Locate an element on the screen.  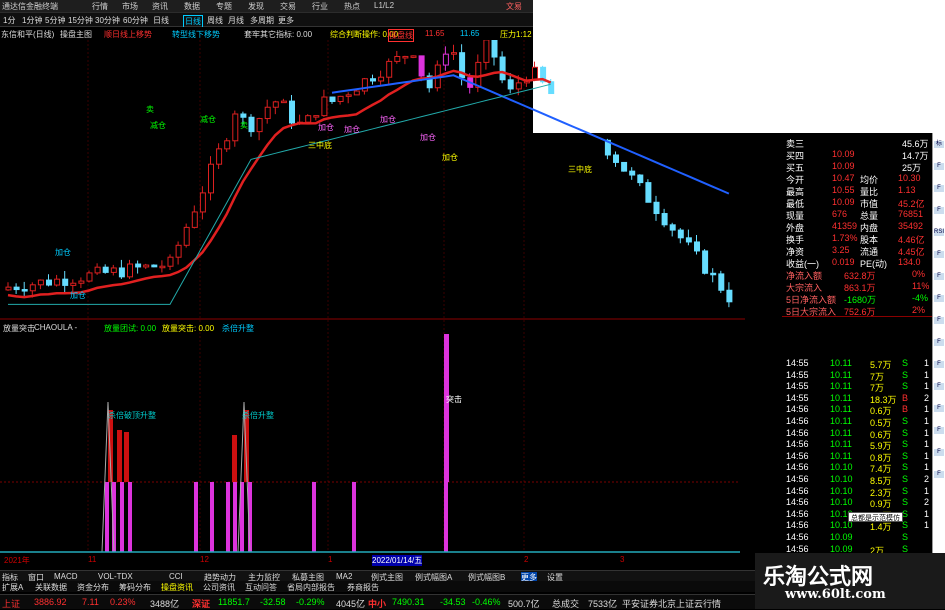
period-tab: 5分钟 is located at coordinates (55, 20).